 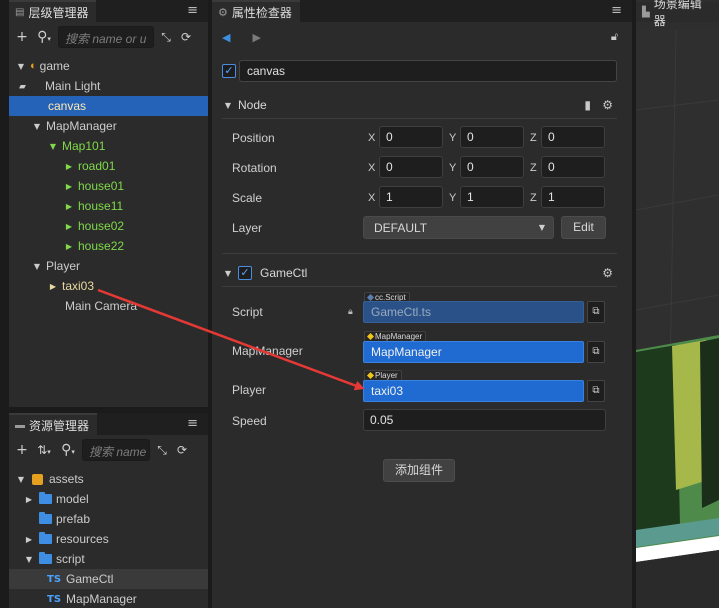 What do you see at coordinates (108, 559) in the screenshot?
I see `tree-item: ▼ script` at bounding box center [108, 559].